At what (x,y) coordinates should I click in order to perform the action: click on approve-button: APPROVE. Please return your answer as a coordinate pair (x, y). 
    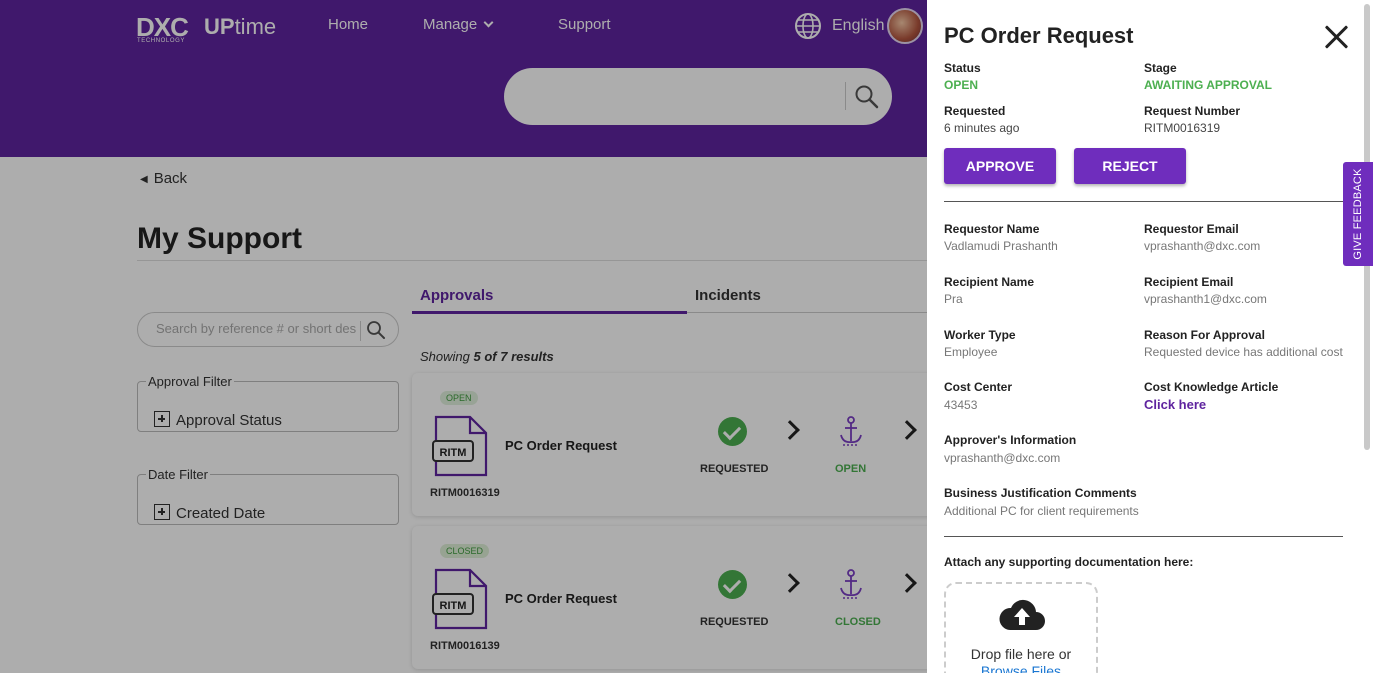
    Looking at the image, I should click on (1000, 166).